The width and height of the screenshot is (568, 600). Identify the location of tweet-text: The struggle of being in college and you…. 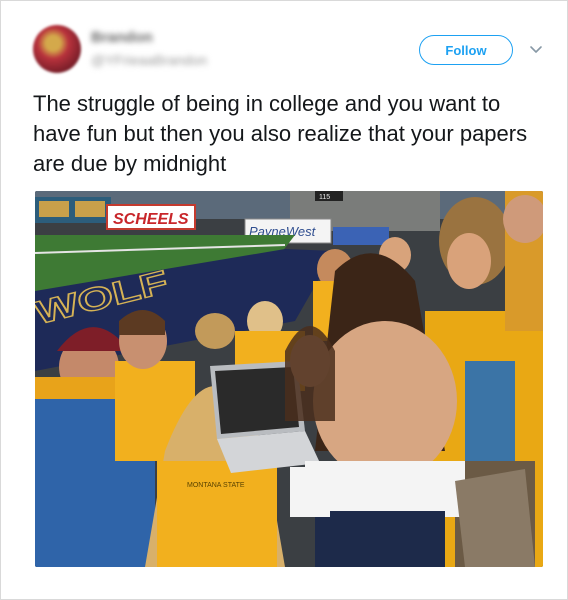
(280, 133).